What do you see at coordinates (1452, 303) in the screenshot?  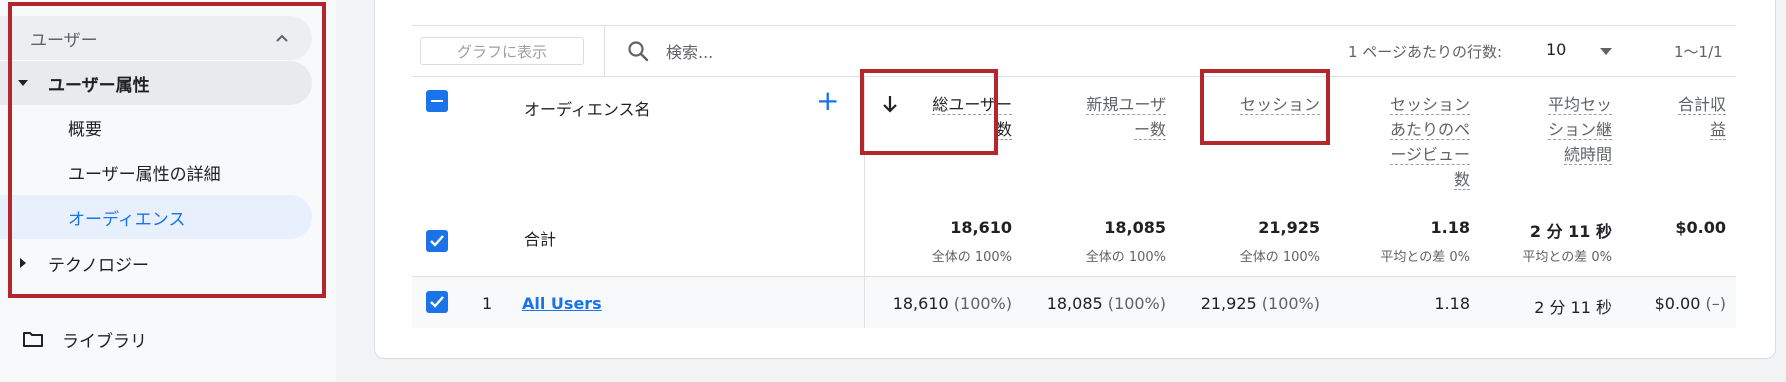 I see `cell-value: 1.18` at bounding box center [1452, 303].